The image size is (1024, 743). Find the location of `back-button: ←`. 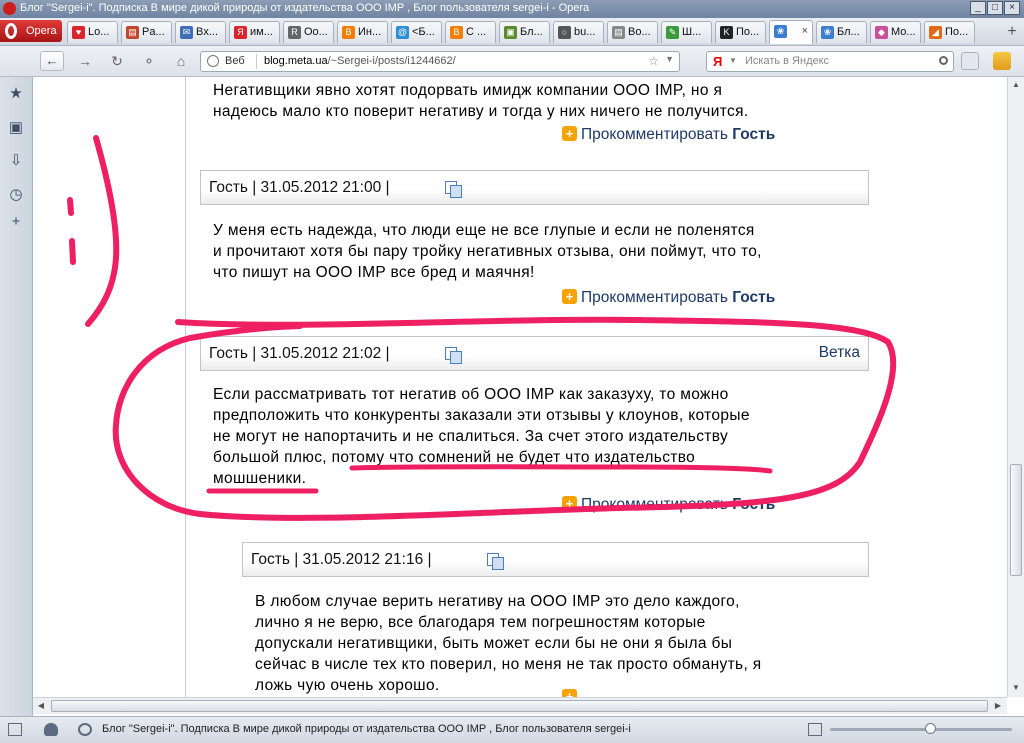

back-button: ← is located at coordinates (52, 61).